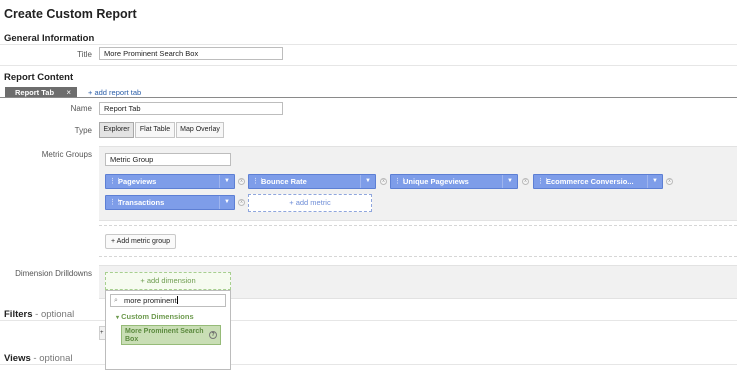  Describe the element at coordinates (200, 130) in the screenshot. I see `type-map-overlay-button: Map Overlay` at that location.